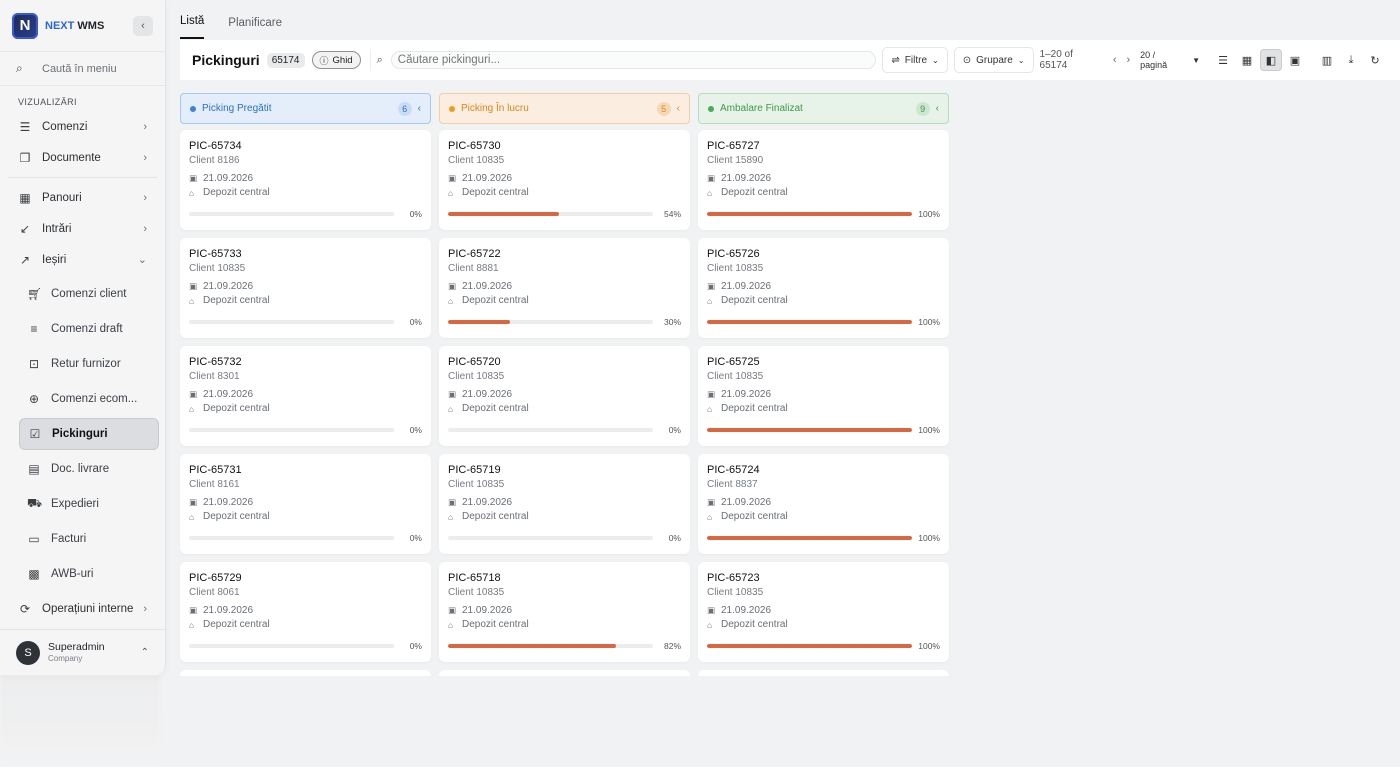 This screenshot has height=767, width=1400. Describe the element at coordinates (1295, 60) in the screenshot. I see `calendar-view-icon: ▣` at that location.